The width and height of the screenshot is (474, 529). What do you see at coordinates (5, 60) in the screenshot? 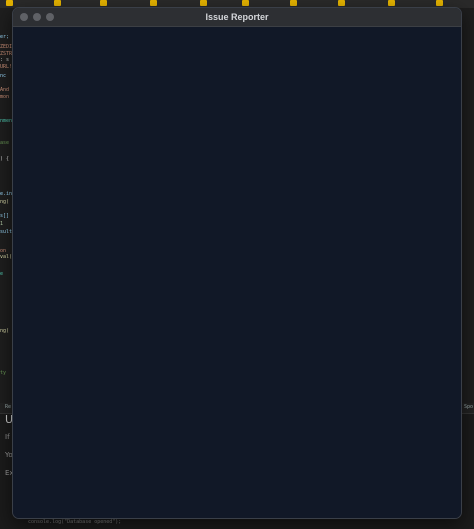
I see `code-fragment: : s` at bounding box center [5, 60].